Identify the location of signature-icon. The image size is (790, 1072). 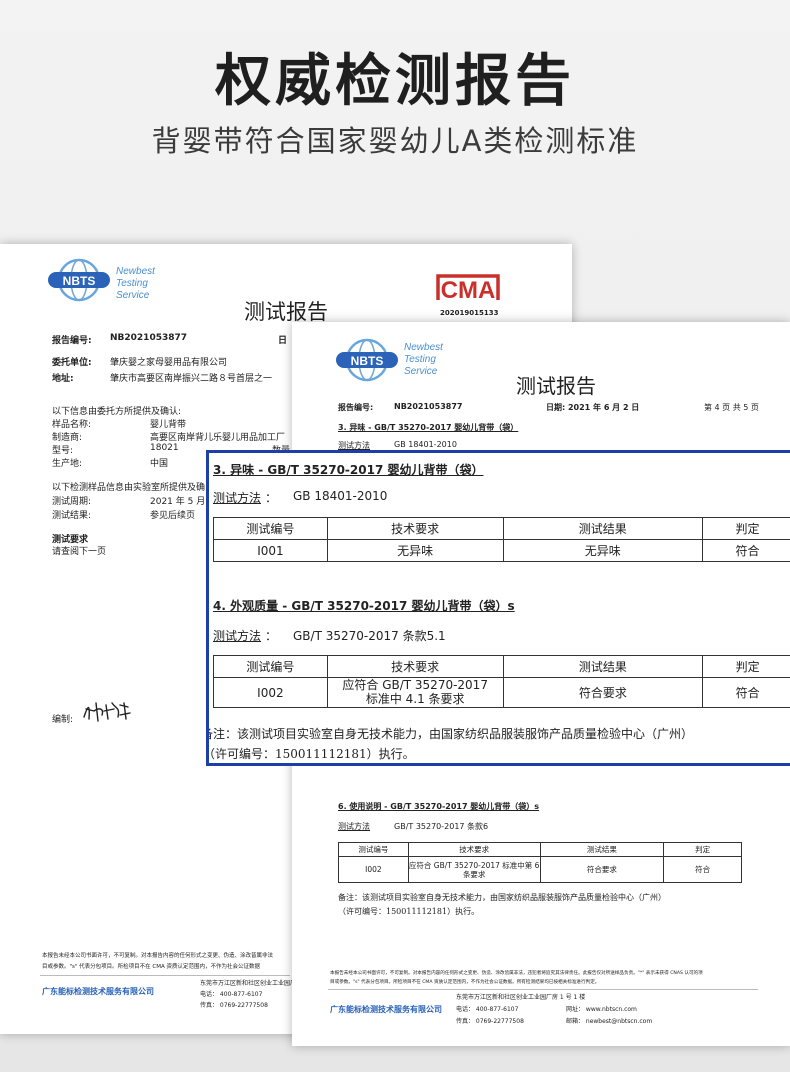
(107, 712).